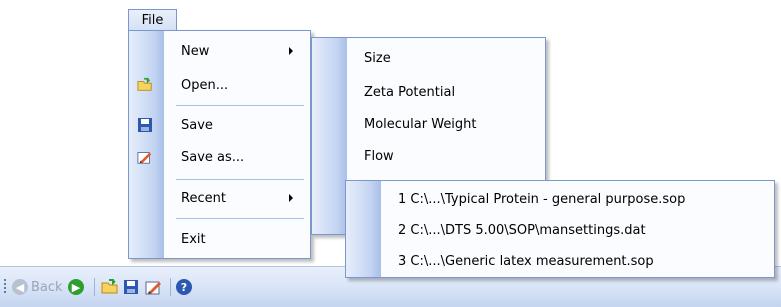 The width and height of the screenshot is (781, 307). I want to click on save-toolbar-button, so click(131, 287).